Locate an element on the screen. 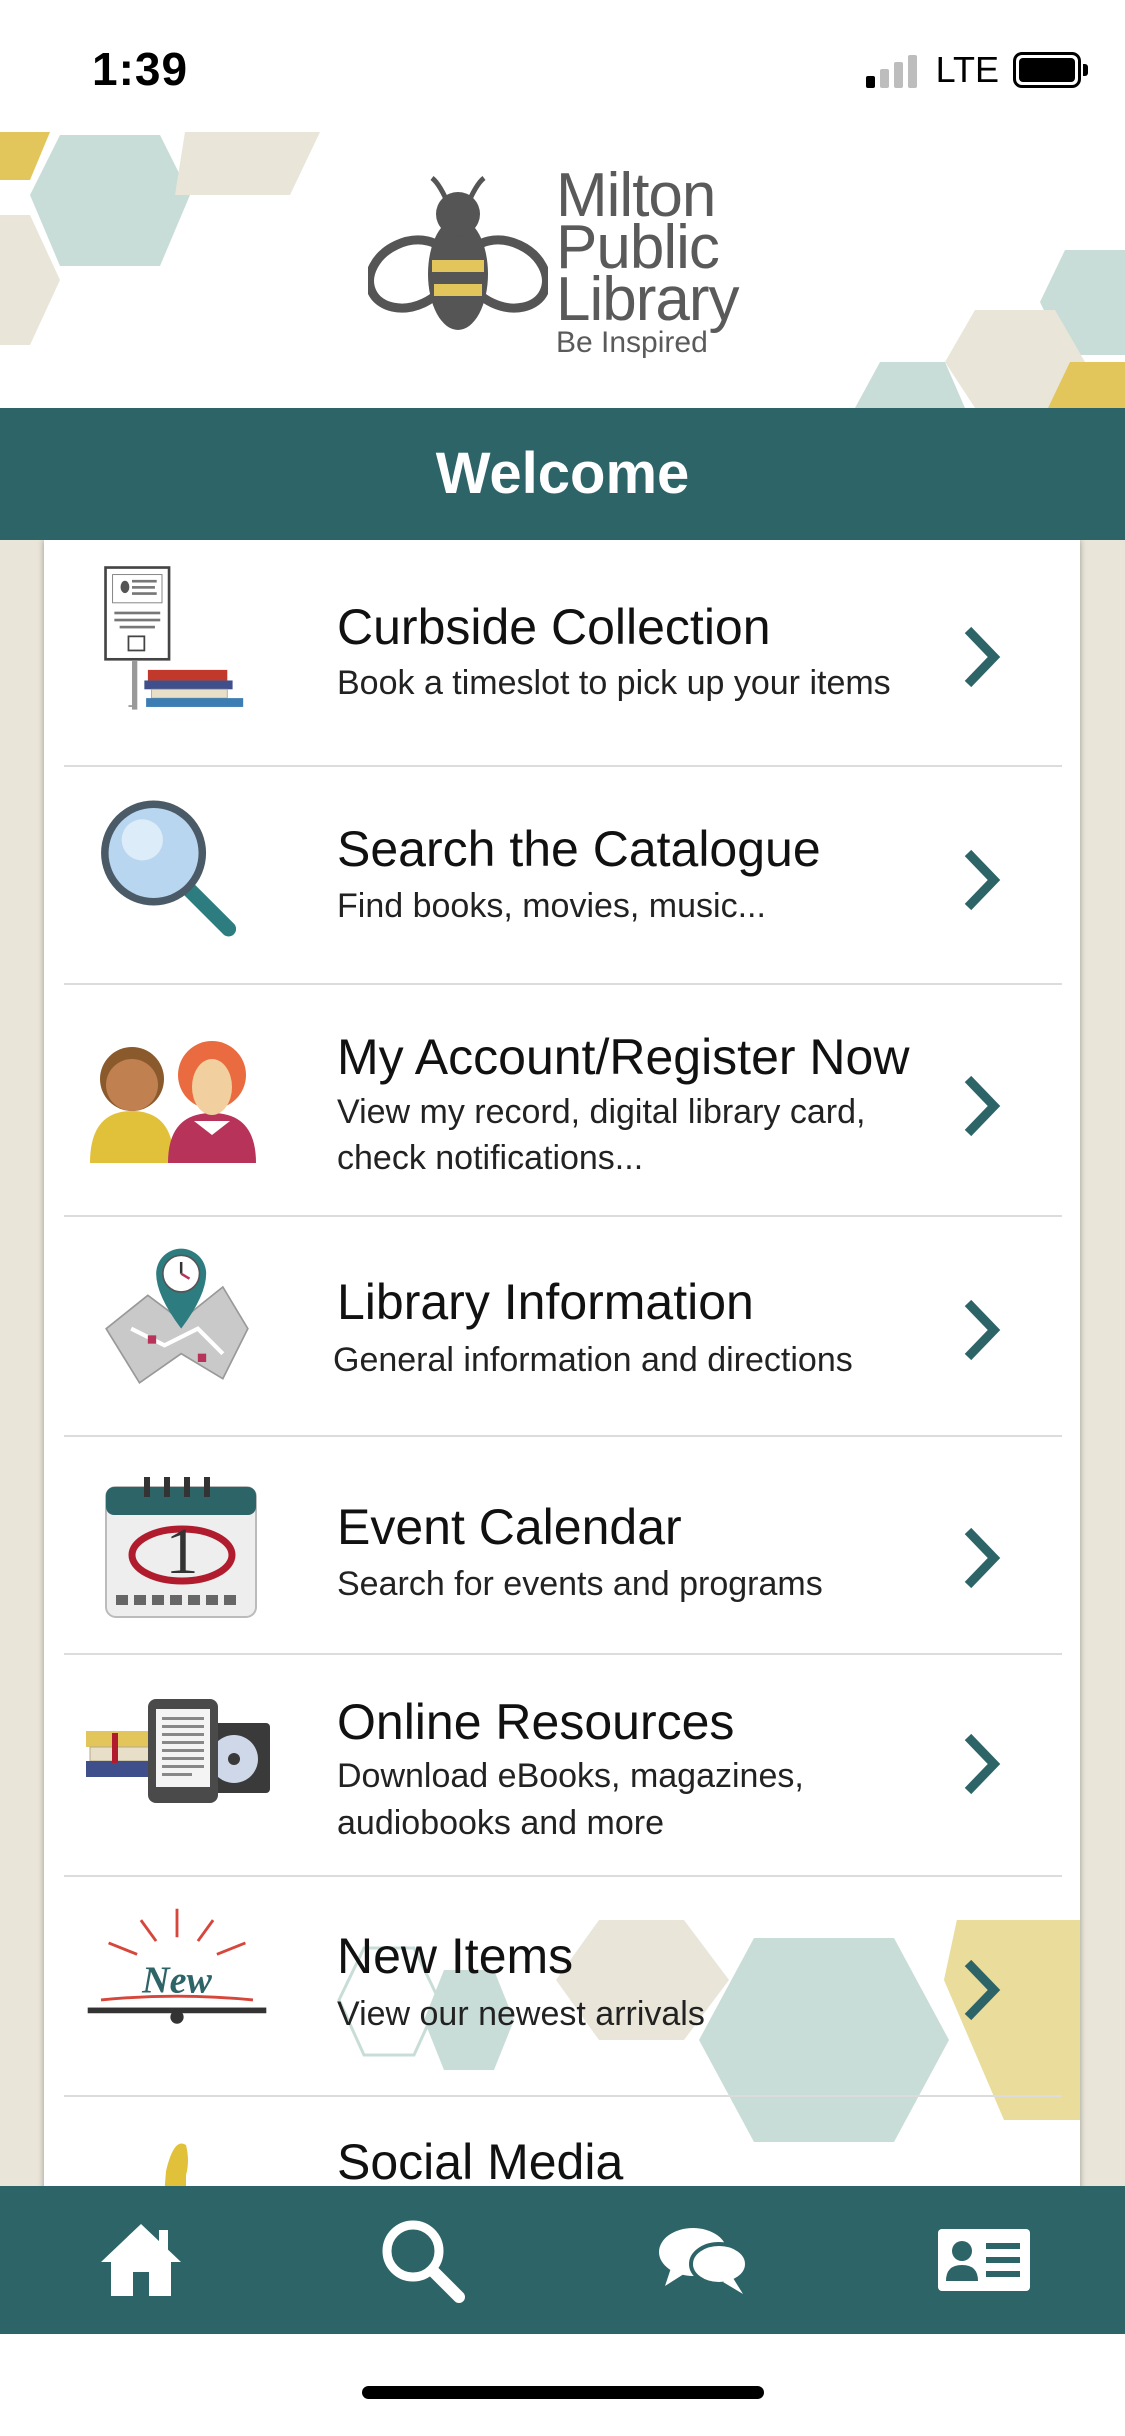 This screenshot has width=1125, height=2436. menu-item-title: Event Calendar is located at coordinates (509, 1527).